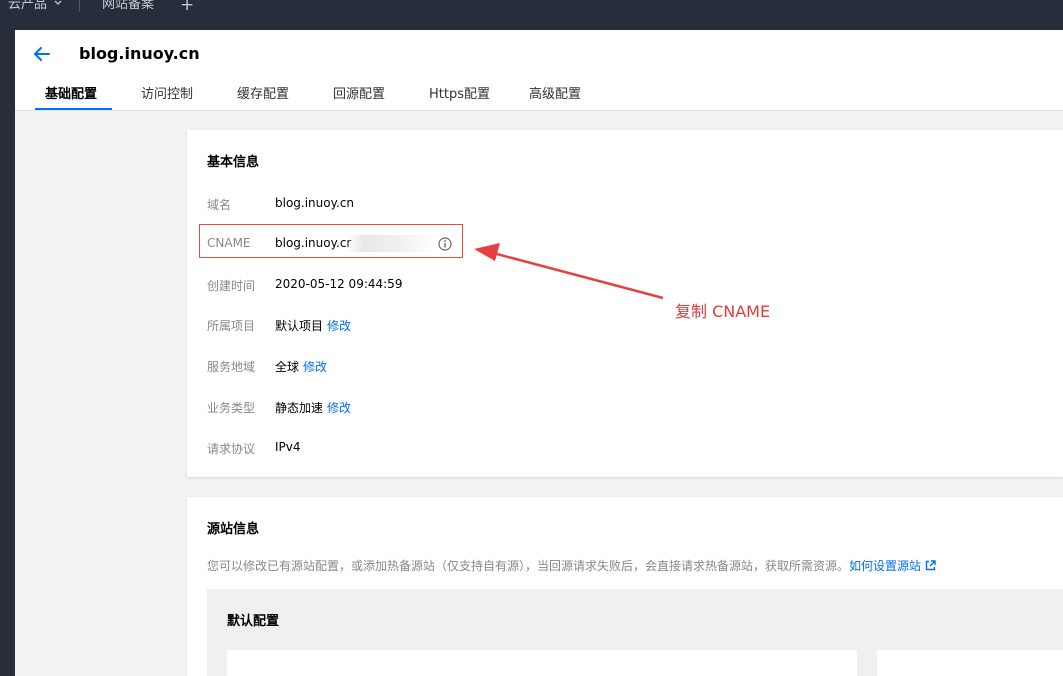 The image size is (1063, 676). What do you see at coordinates (253, 621) in the screenshot?
I see `default-config-title: 默认配置` at bounding box center [253, 621].